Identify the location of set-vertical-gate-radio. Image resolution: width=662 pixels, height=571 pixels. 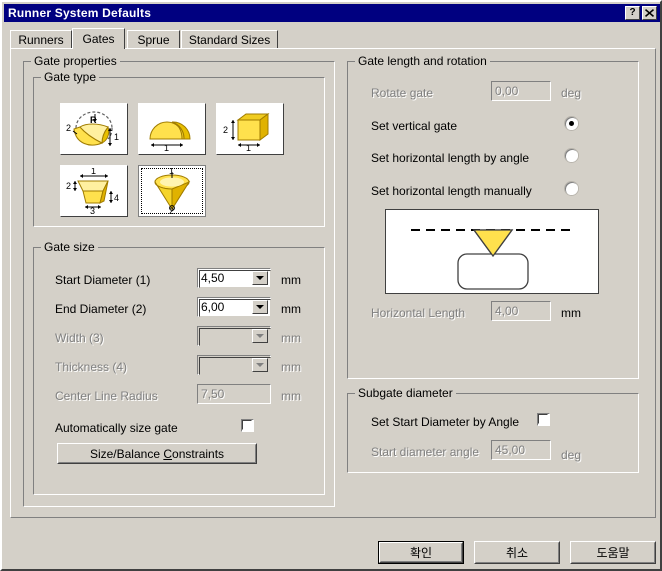
(571, 123).